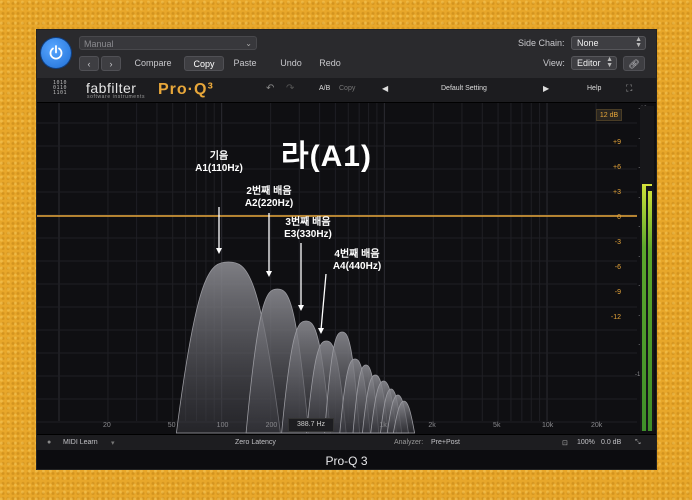 This screenshot has height=500, width=692. What do you see at coordinates (357, 266) in the screenshot?
I see `annotation-line2: A4(440Hz)` at bounding box center [357, 266].